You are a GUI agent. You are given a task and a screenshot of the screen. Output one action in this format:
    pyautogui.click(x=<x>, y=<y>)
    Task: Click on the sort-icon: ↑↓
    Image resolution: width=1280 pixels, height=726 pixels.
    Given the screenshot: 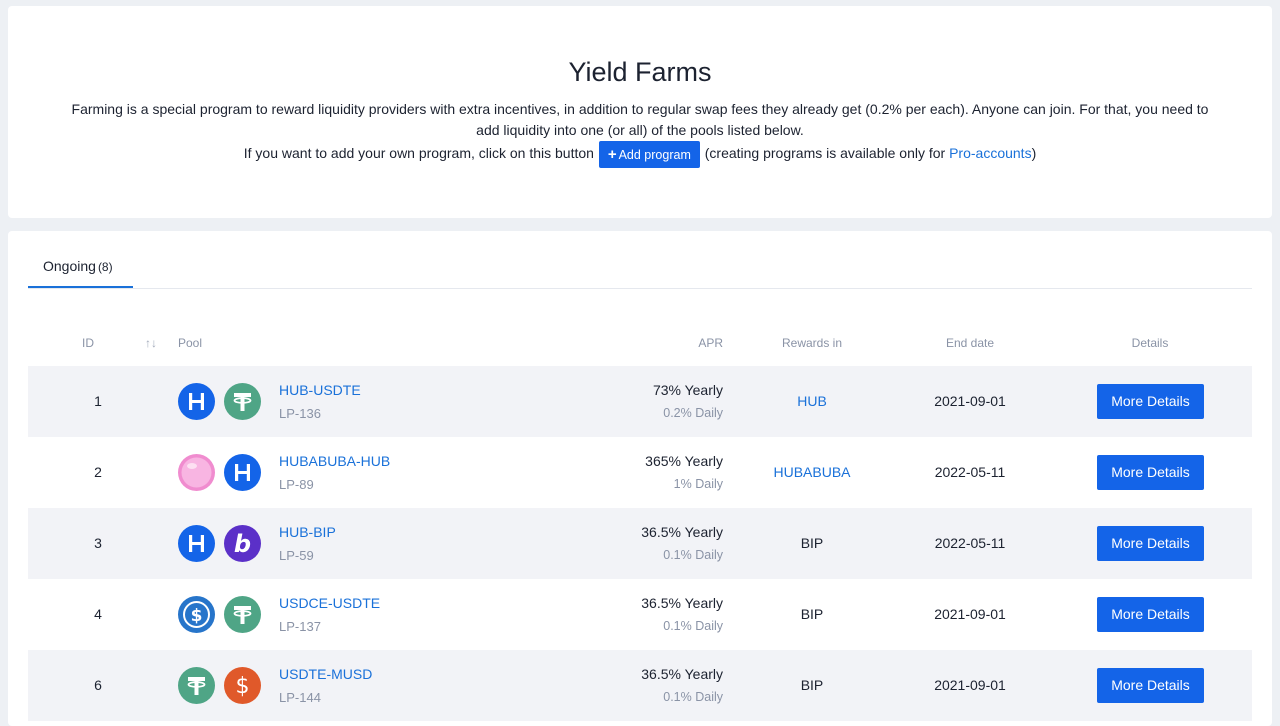 What is the action you would take?
    pyautogui.click(x=151, y=343)
    